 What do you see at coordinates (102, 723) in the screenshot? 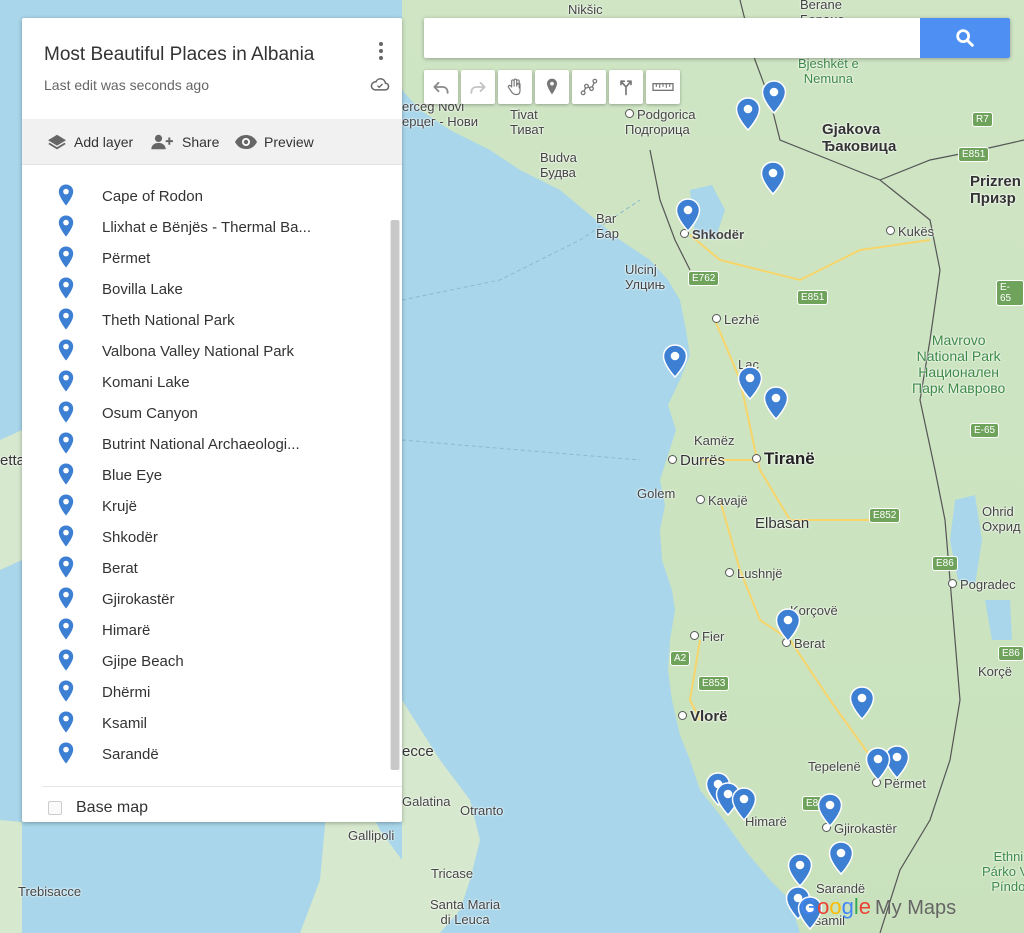
I see `list-item: Ksamil` at bounding box center [102, 723].